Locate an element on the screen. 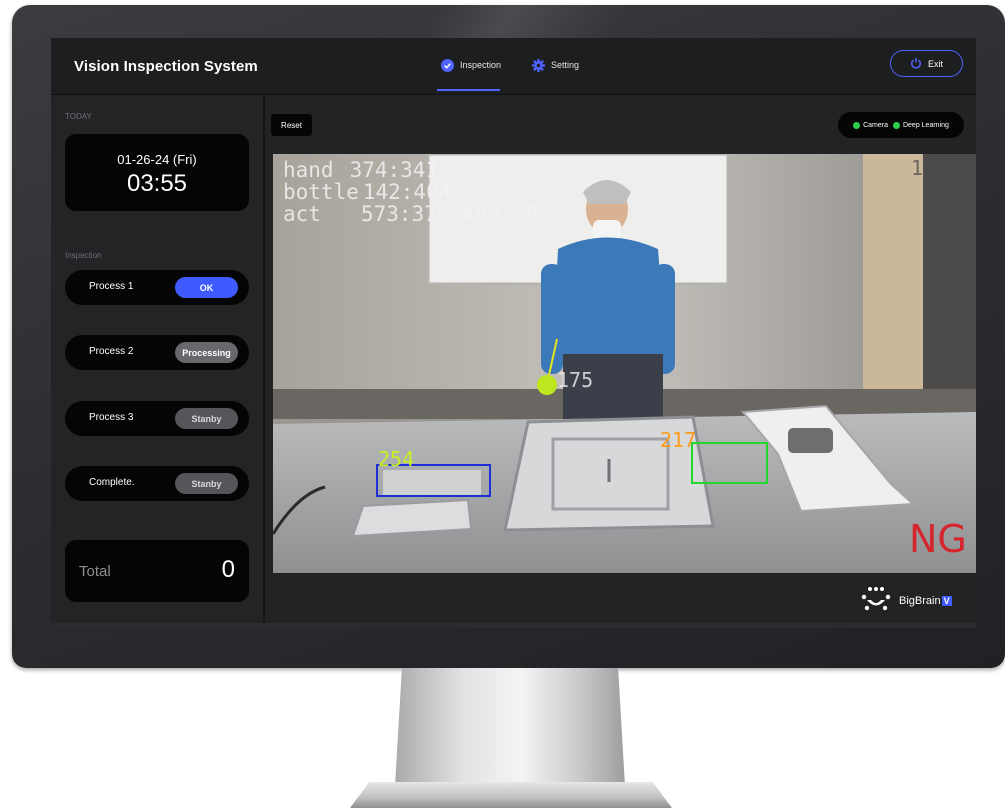  app-title: Vision Inspection System is located at coordinates (166, 66).